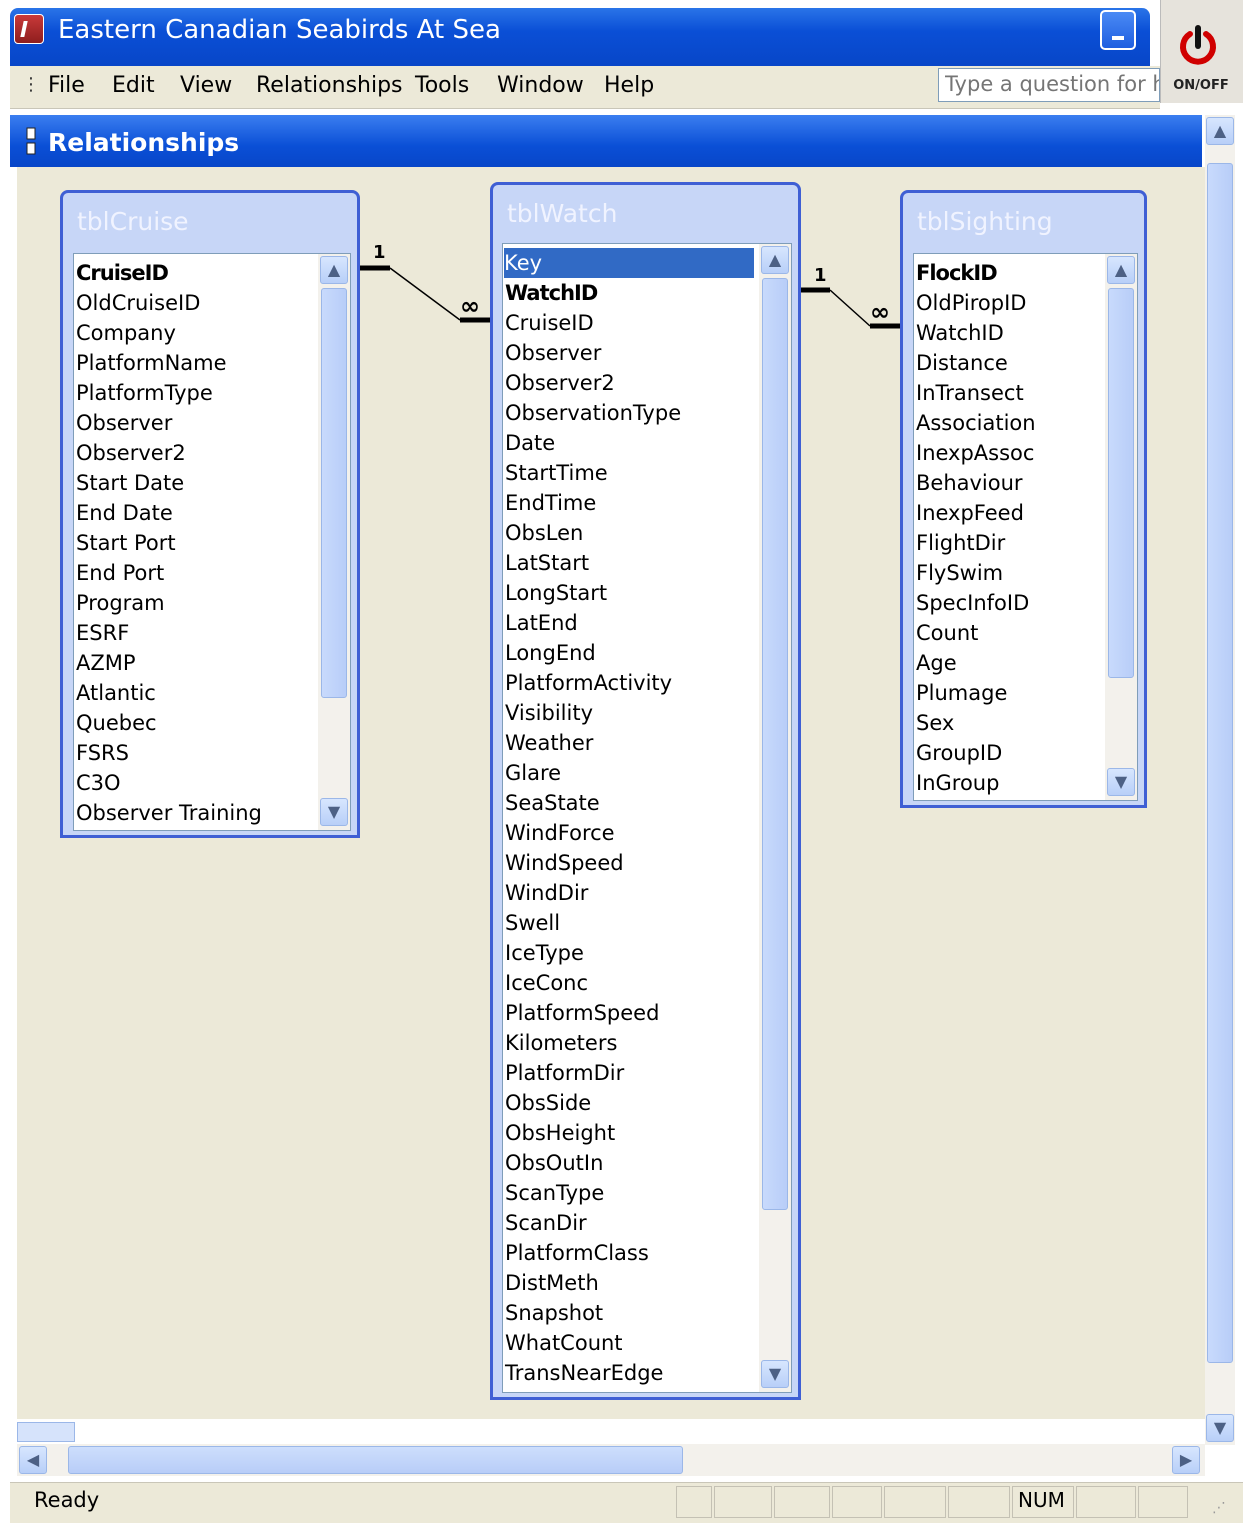 The image size is (1243, 1523). Describe the element at coordinates (556, 473) in the screenshot. I see `field-item: StartTime` at that location.